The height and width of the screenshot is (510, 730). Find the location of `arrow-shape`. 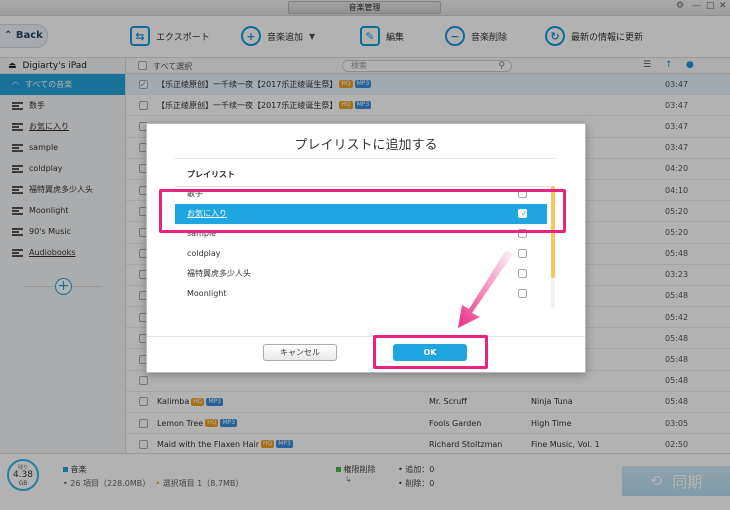

arrow-shape is located at coordinates (485, 289).